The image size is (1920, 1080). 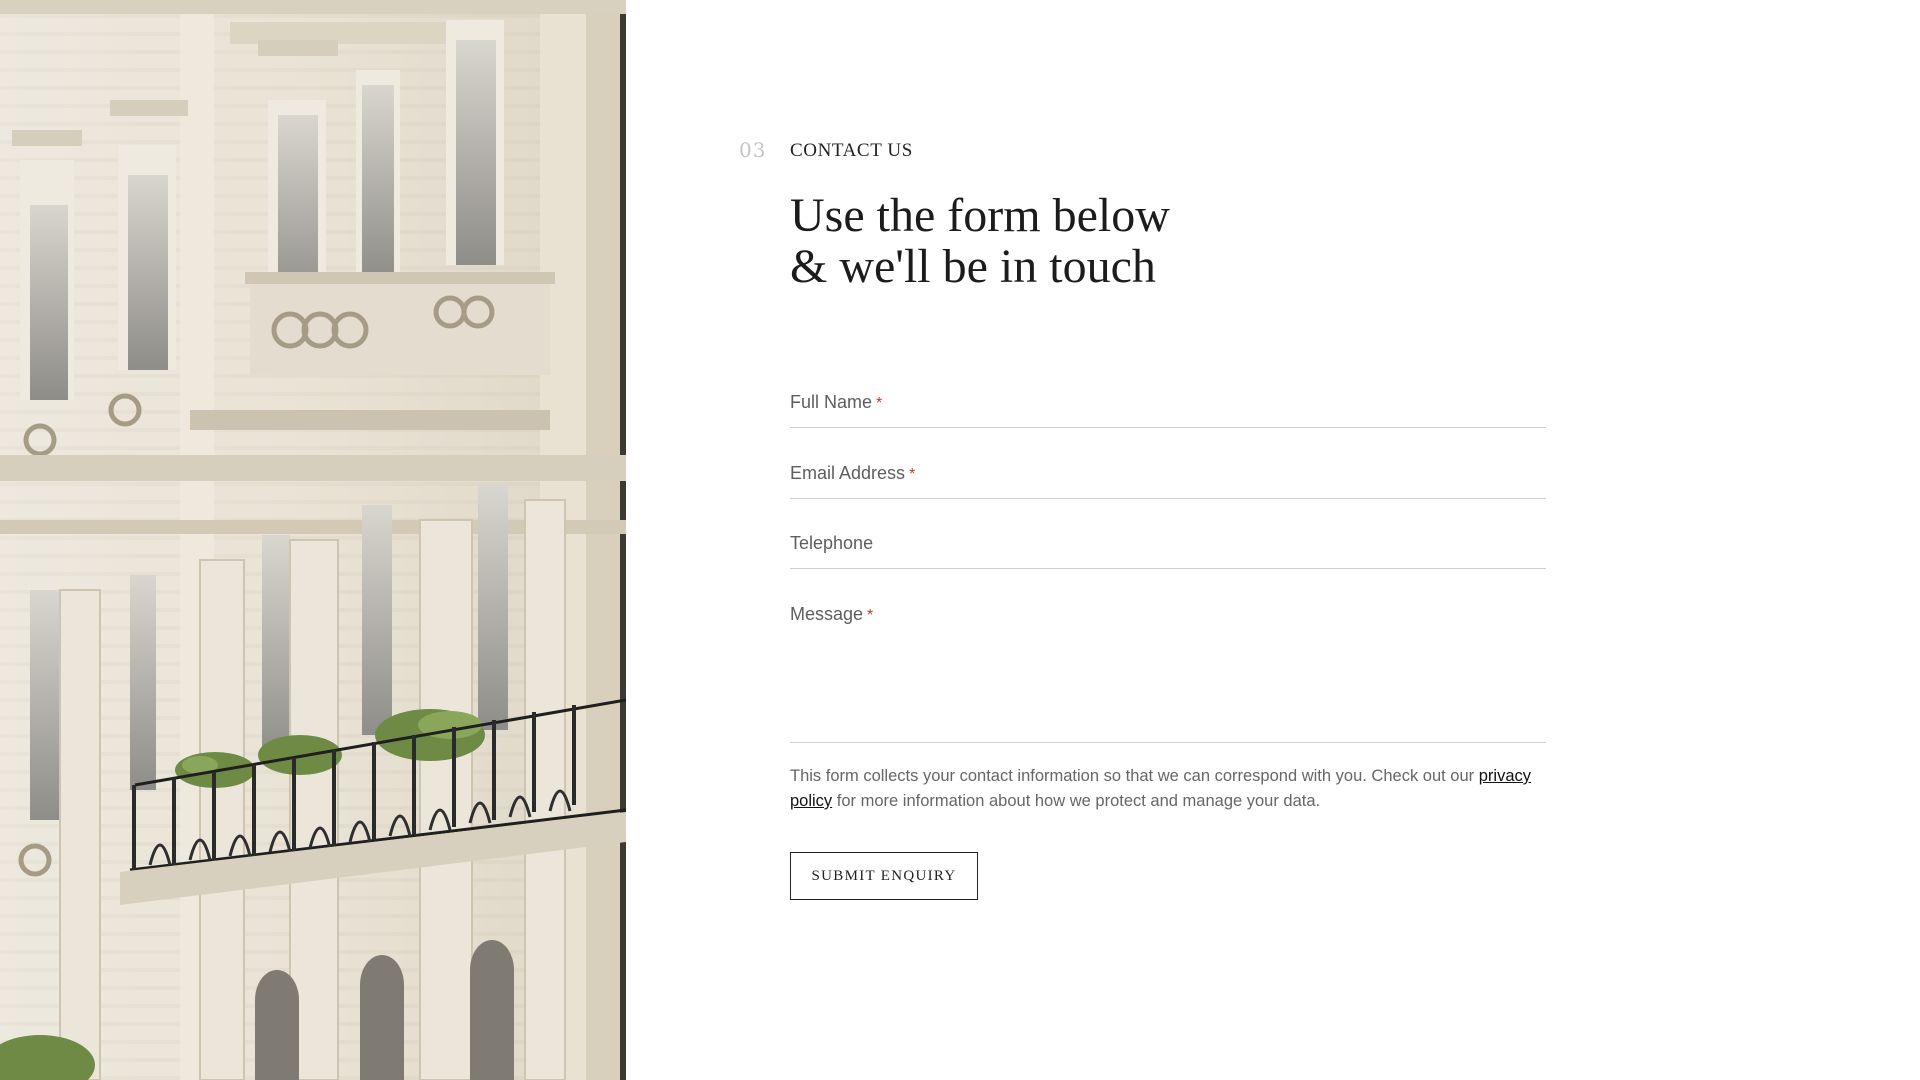 What do you see at coordinates (848, 473) in the screenshot?
I see `email-label: Email Address` at bounding box center [848, 473].